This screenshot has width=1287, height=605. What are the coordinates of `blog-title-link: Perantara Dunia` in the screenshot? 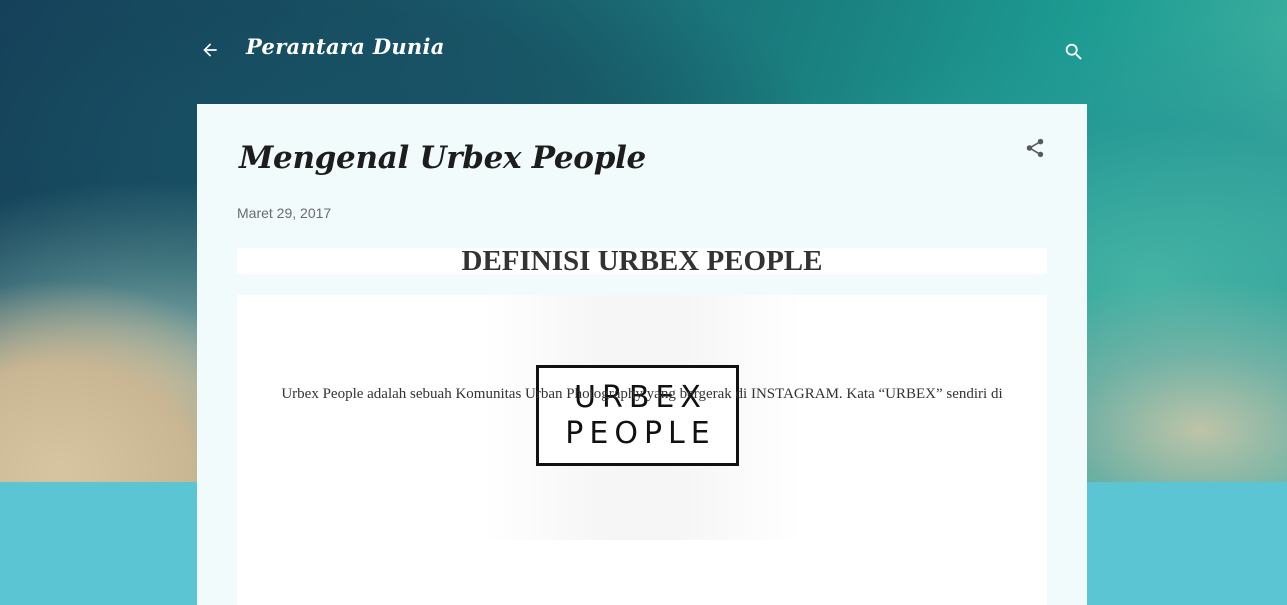 It's located at (345, 46).